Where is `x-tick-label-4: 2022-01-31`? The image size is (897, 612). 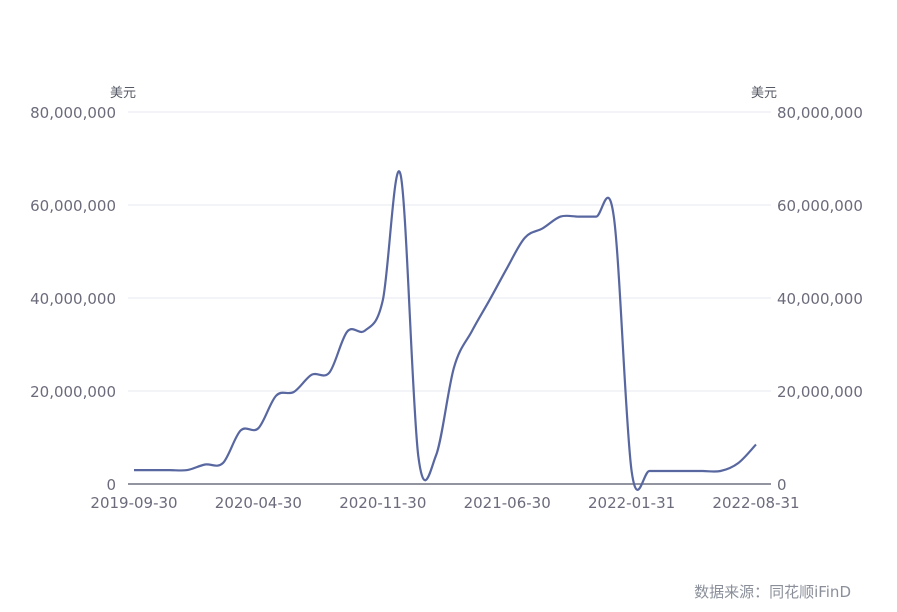 x-tick-label-4: 2022-01-31 is located at coordinates (631, 503).